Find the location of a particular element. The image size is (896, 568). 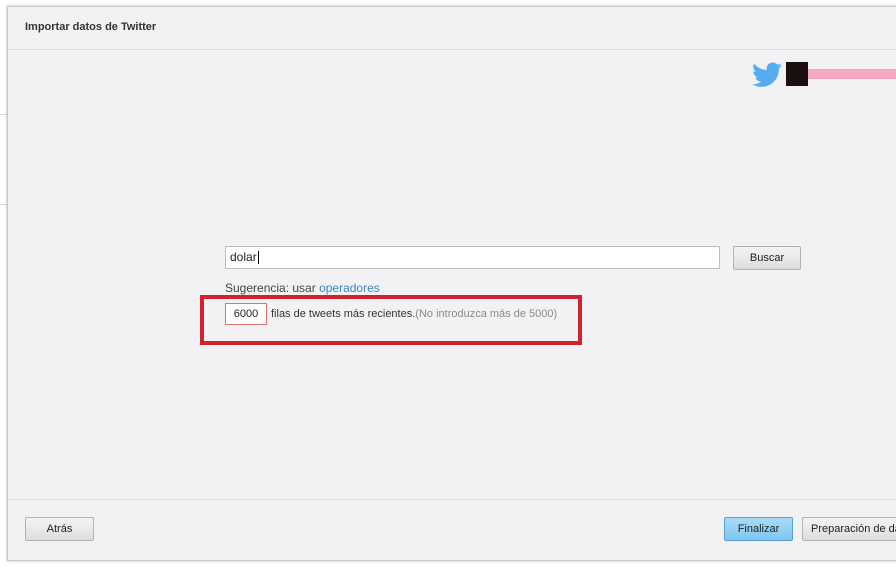

search-input: dolar is located at coordinates (472, 257).